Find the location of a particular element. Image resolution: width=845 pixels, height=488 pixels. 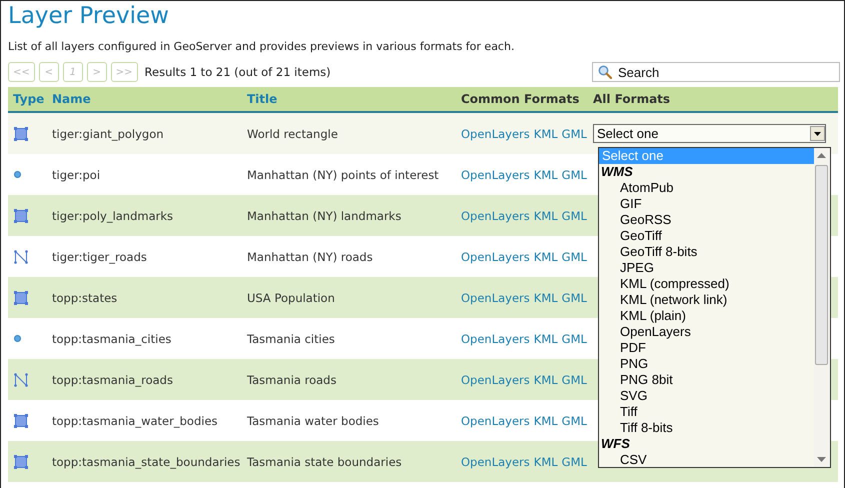

layer-title: Manhattan (NY) roads is located at coordinates (310, 257).